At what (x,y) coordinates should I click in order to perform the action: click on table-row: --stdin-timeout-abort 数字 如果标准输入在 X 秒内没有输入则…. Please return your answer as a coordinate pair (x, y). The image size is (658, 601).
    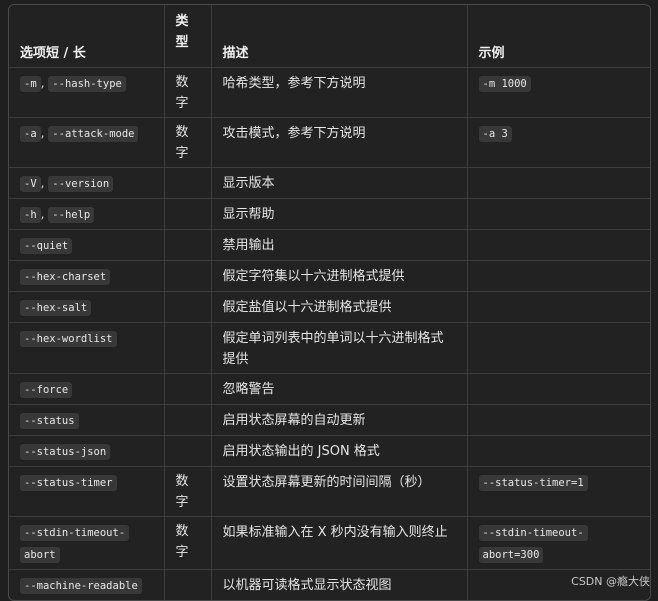
    Looking at the image, I should click on (329, 543).